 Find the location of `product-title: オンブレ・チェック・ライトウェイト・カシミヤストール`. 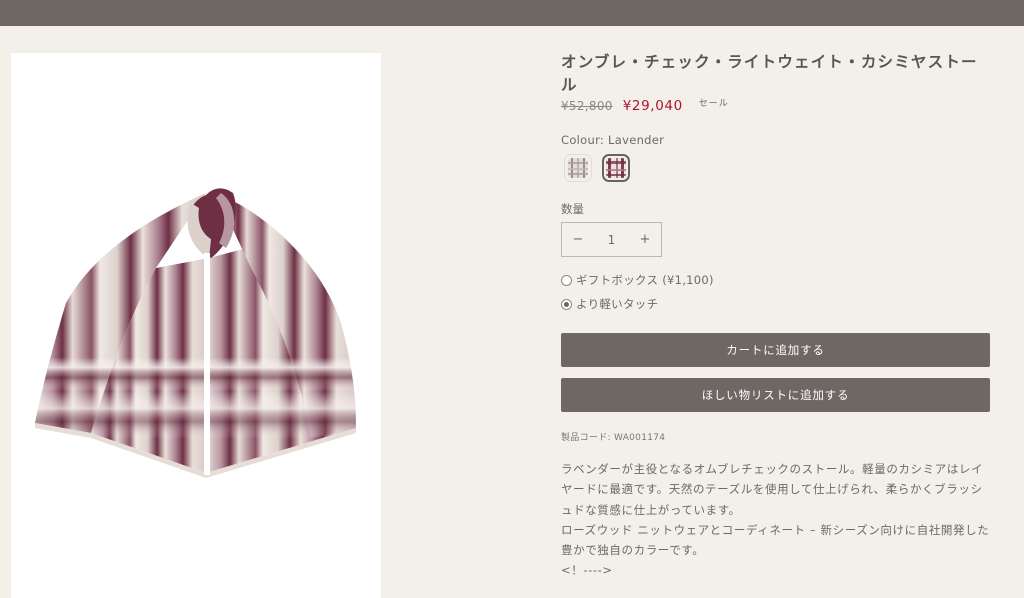

product-title: オンブレ・チェック・ライトウェイト・カシミヤストール is located at coordinates (769, 73).